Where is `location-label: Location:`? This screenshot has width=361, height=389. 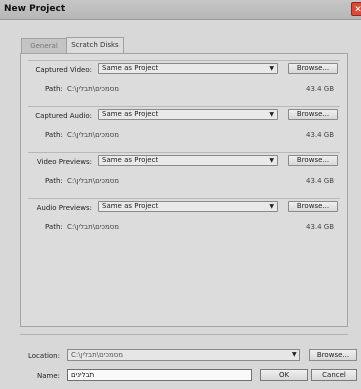 location-label: Location: is located at coordinates (44, 356).